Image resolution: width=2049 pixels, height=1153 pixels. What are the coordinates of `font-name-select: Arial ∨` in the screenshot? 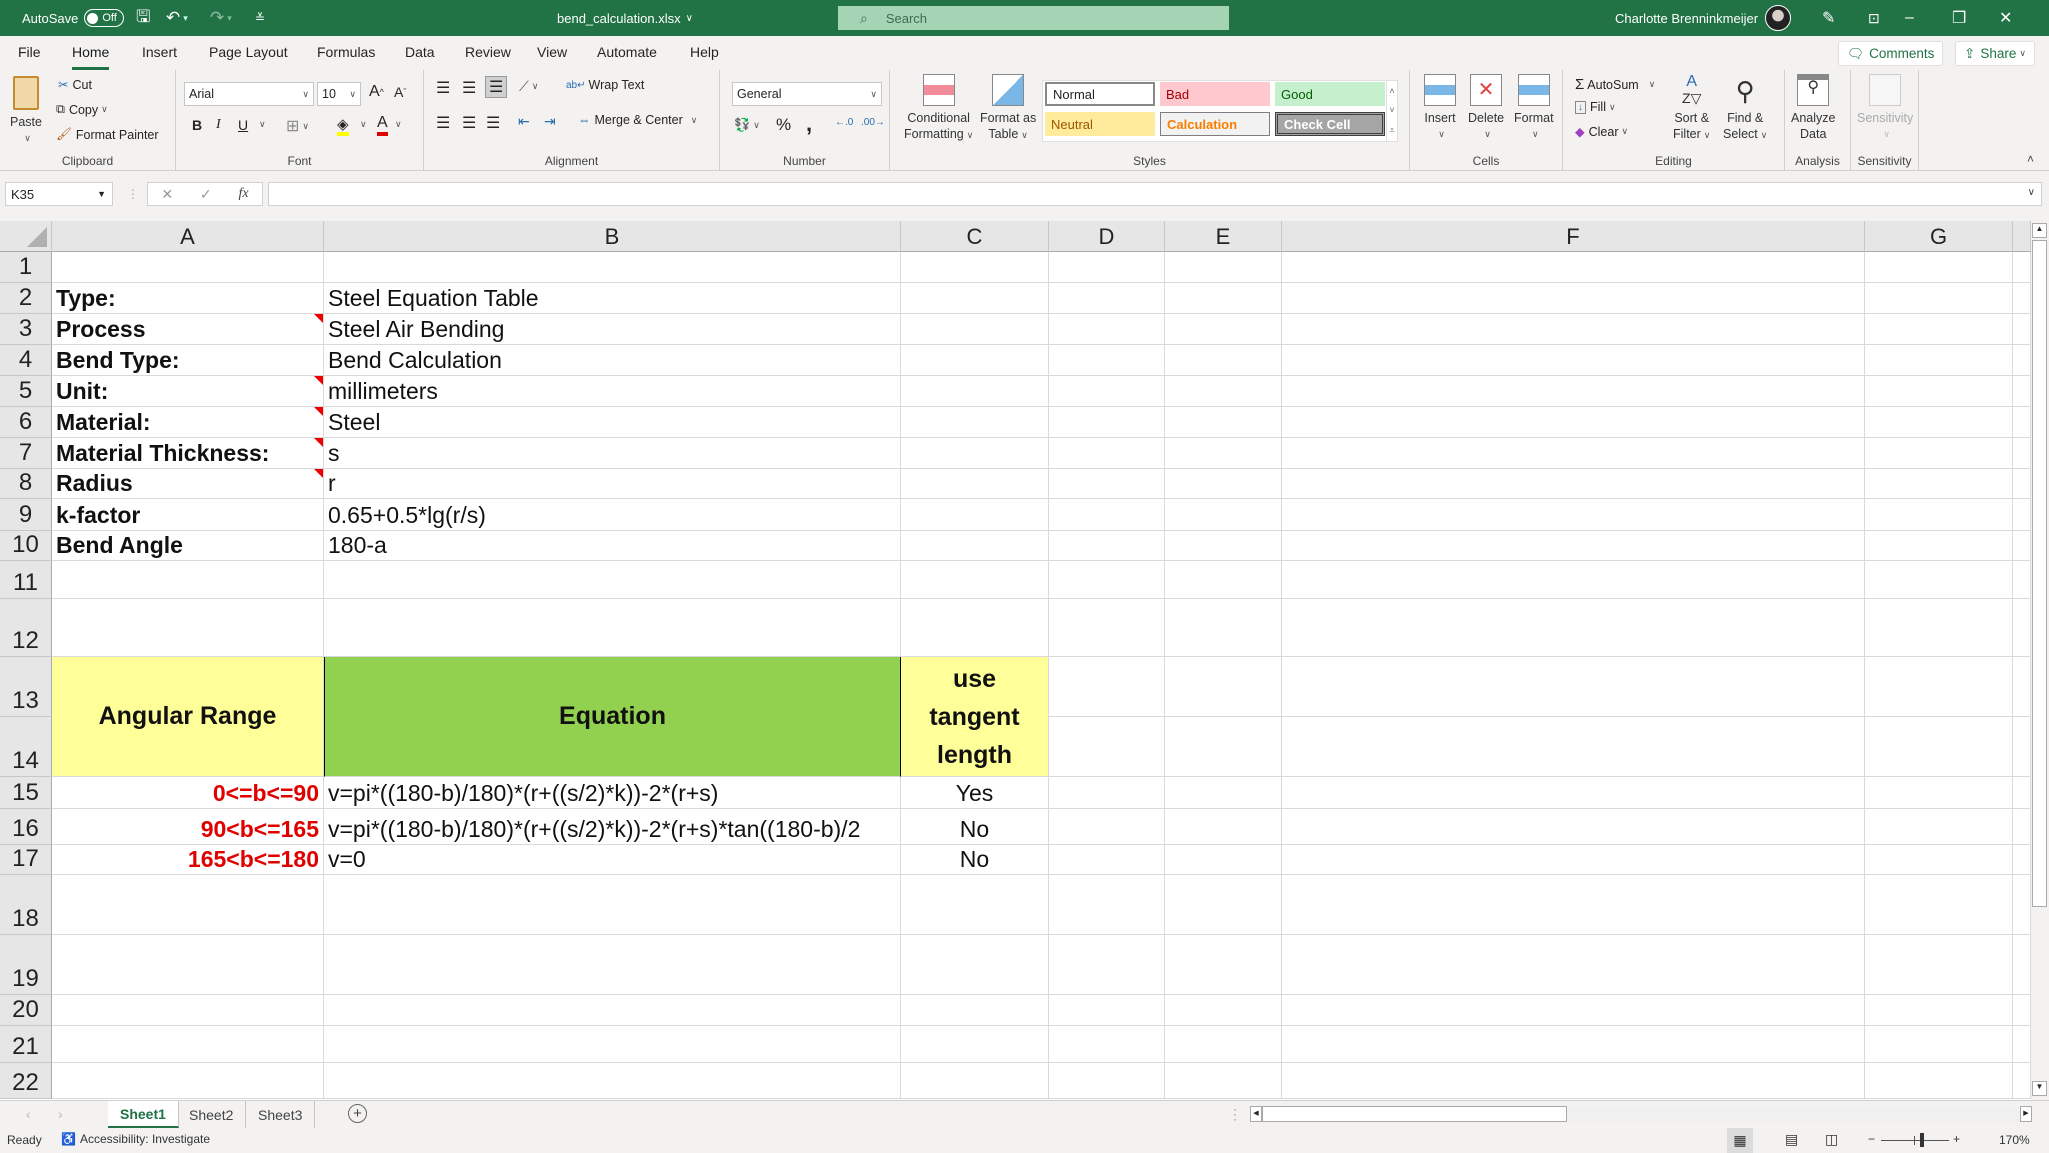 It's located at (249, 94).